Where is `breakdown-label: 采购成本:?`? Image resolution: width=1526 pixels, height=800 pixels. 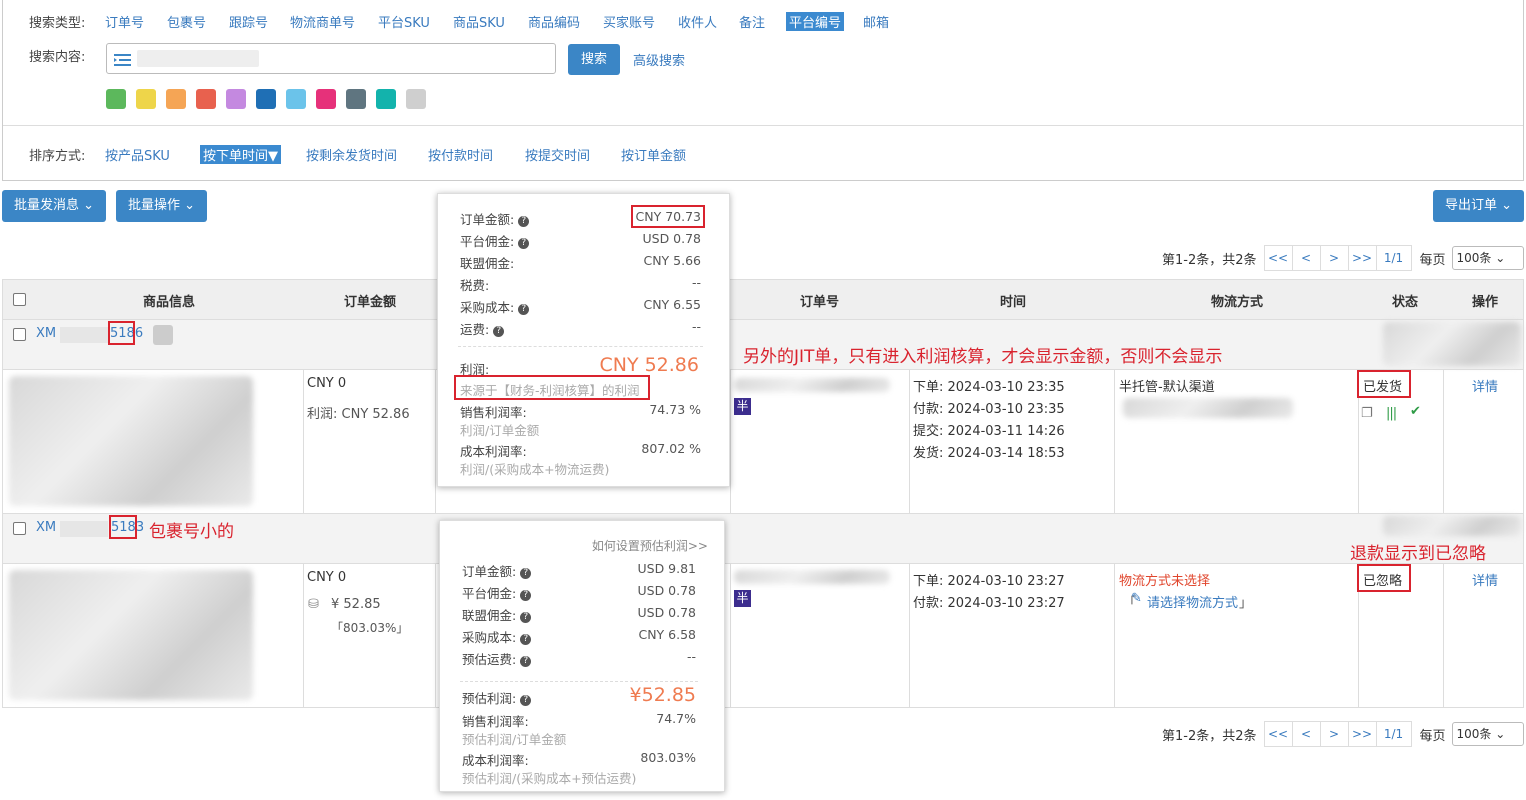 breakdown-label: 采购成本:? is located at coordinates (495, 306).